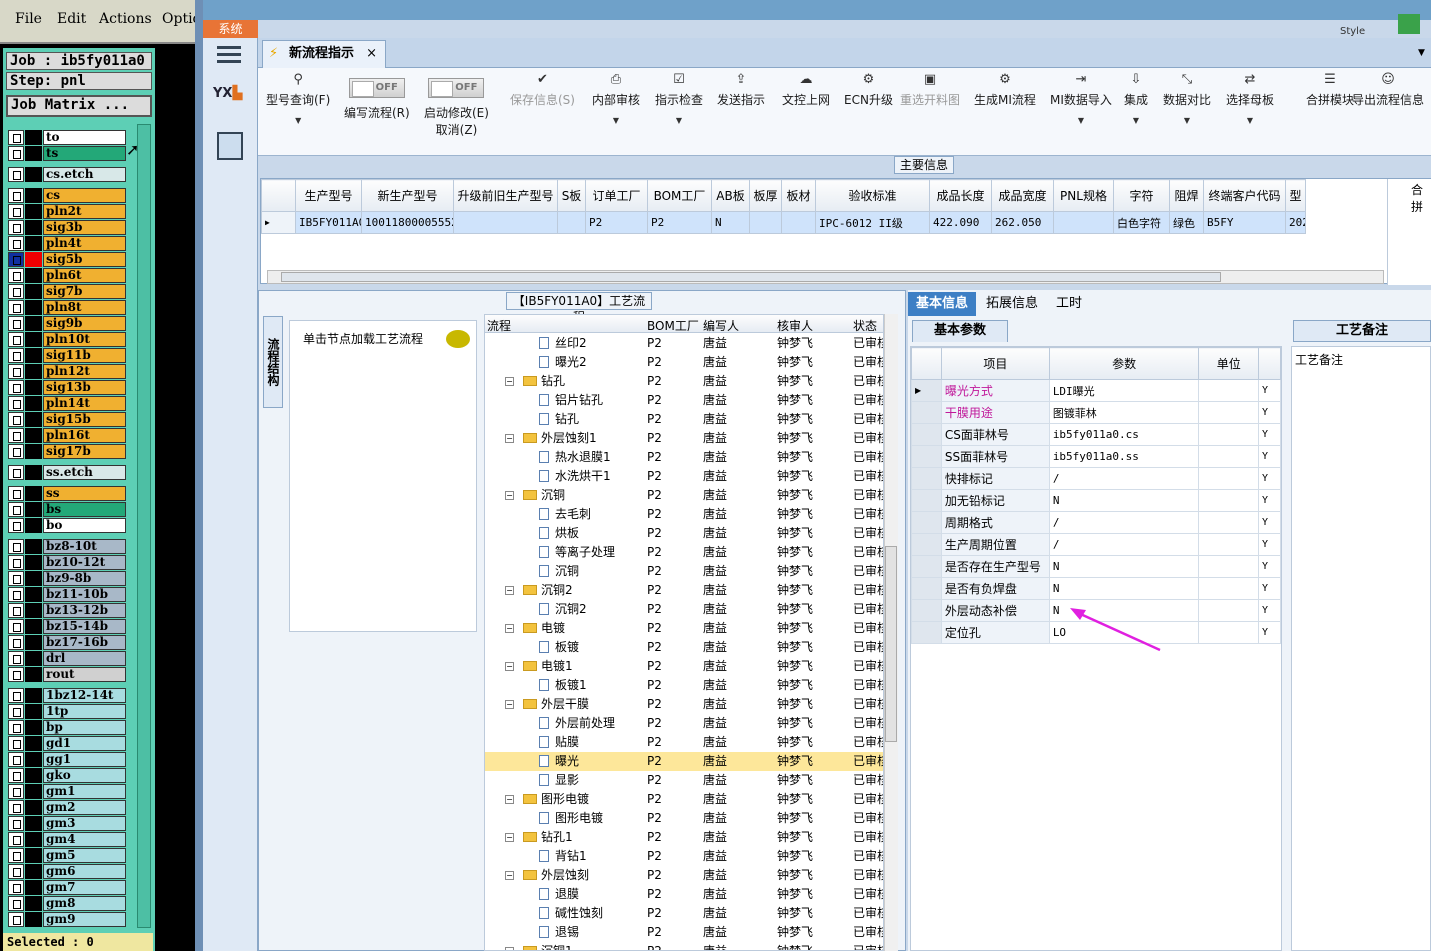 The width and height of the screenshot is (1431, 951). I want to click on tree-node: 显影, so click(559, 780).